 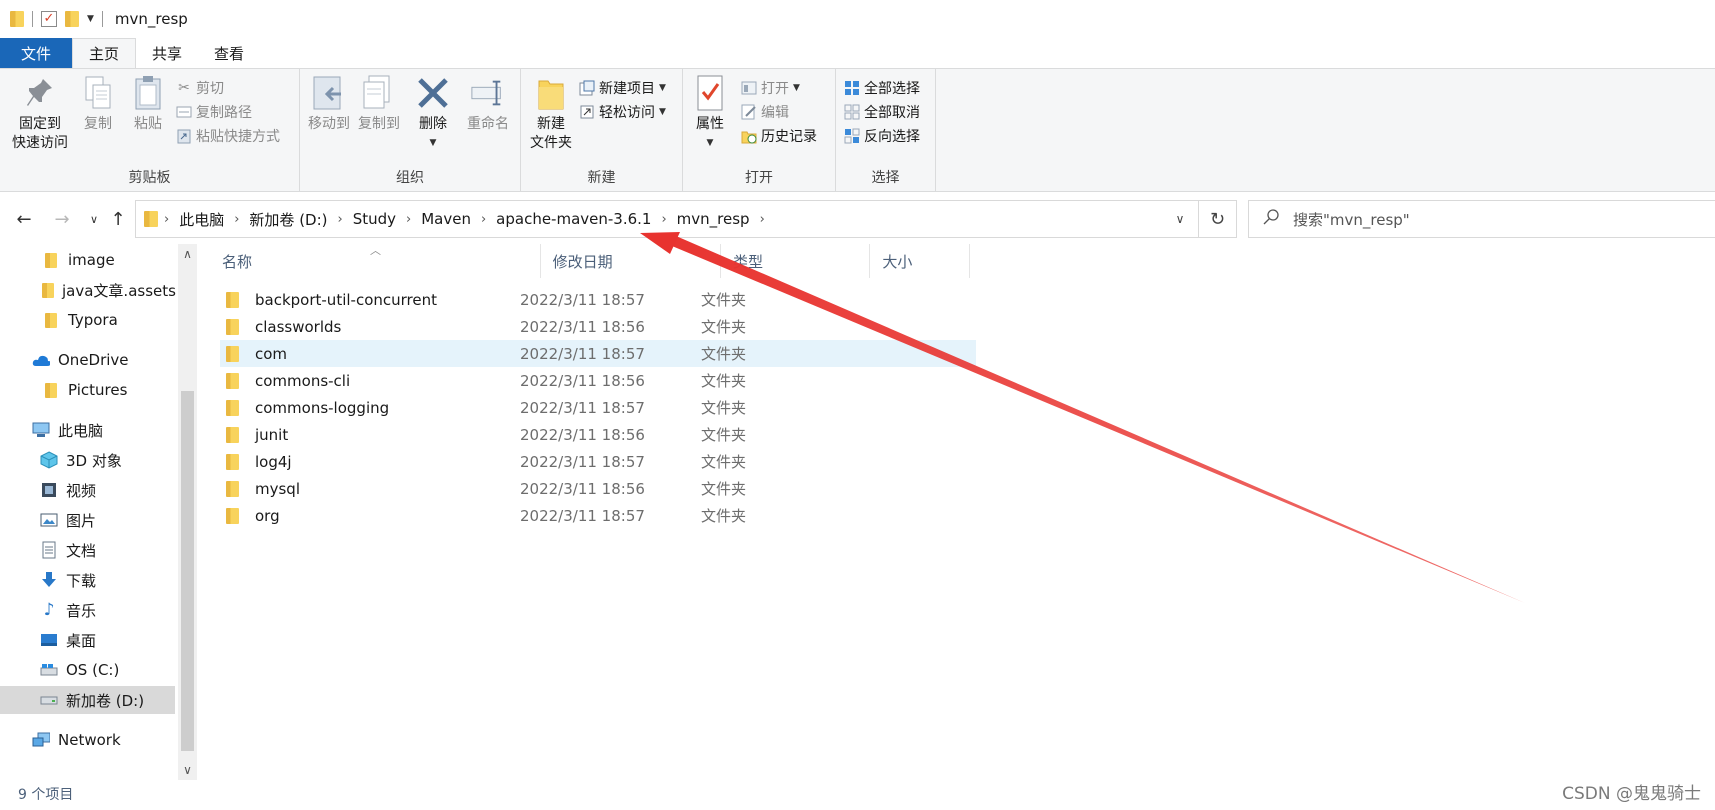 I want to click on sidebar-item-3d-objects: 3D 对象, so click(x=87, y=460).